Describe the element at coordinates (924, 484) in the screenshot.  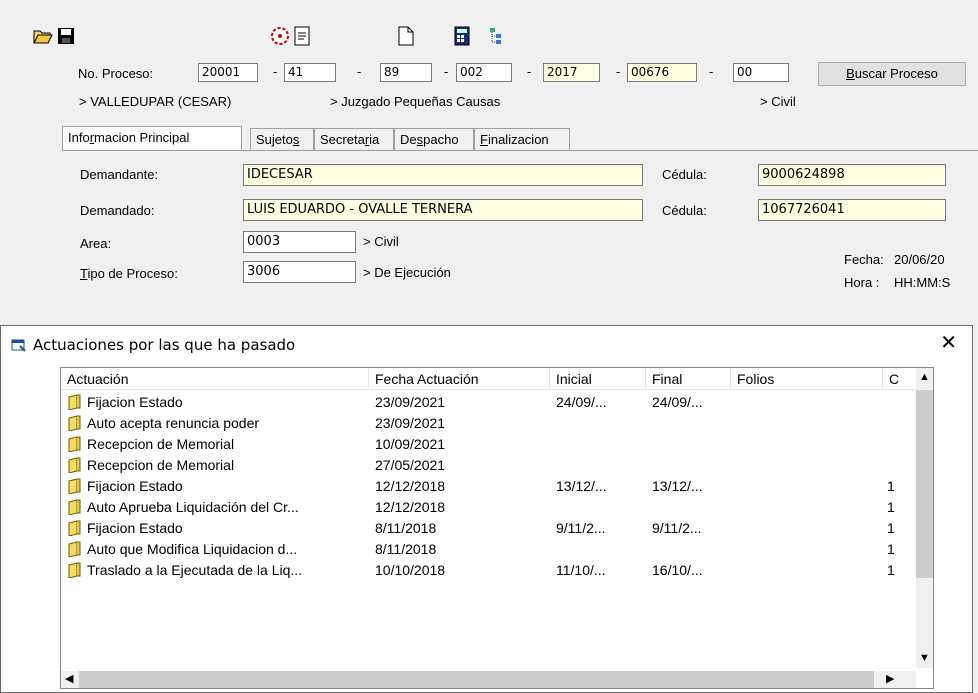
I see `scroll-thumb` at that location.